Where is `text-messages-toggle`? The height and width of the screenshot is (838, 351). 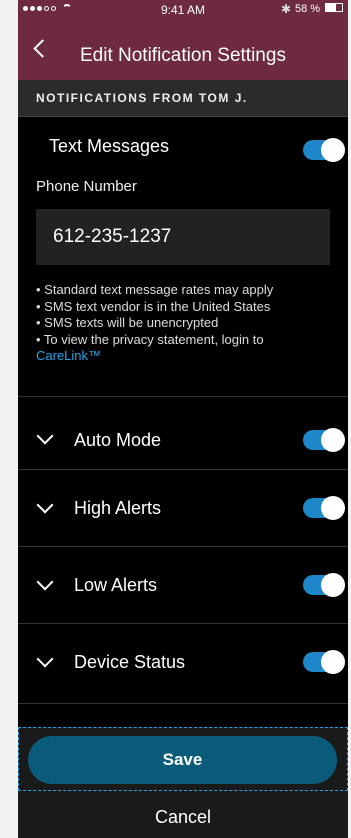 text-messages-toggle is located at coordinates (324, 150).